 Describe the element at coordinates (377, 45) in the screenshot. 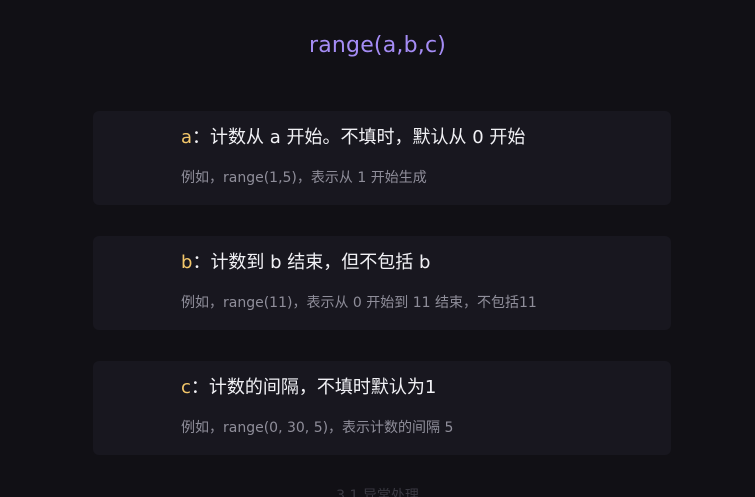

I see `page-title: range(a,b,c)` at that location.